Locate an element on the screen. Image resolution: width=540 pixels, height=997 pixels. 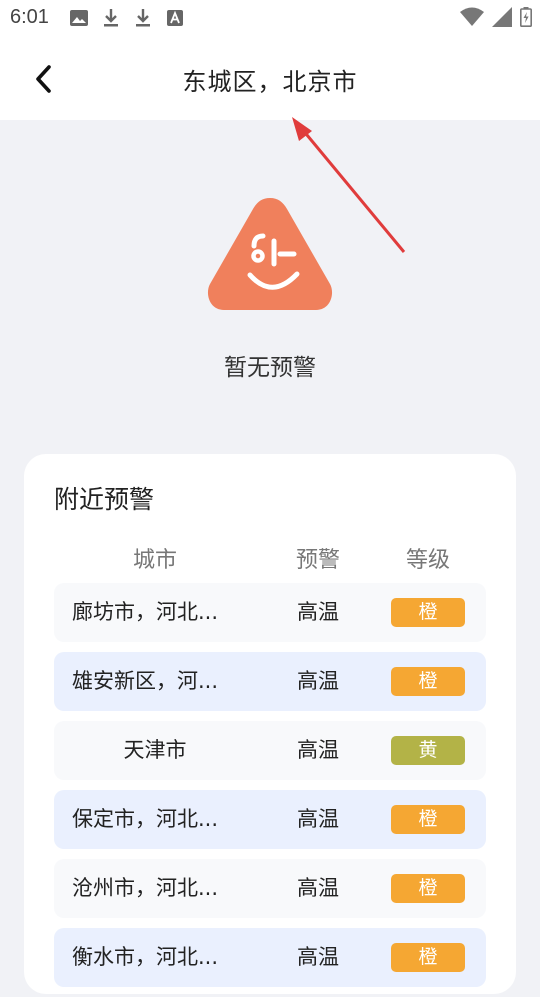
header: 东城区，北京市 is located at coordinates (270, 78).